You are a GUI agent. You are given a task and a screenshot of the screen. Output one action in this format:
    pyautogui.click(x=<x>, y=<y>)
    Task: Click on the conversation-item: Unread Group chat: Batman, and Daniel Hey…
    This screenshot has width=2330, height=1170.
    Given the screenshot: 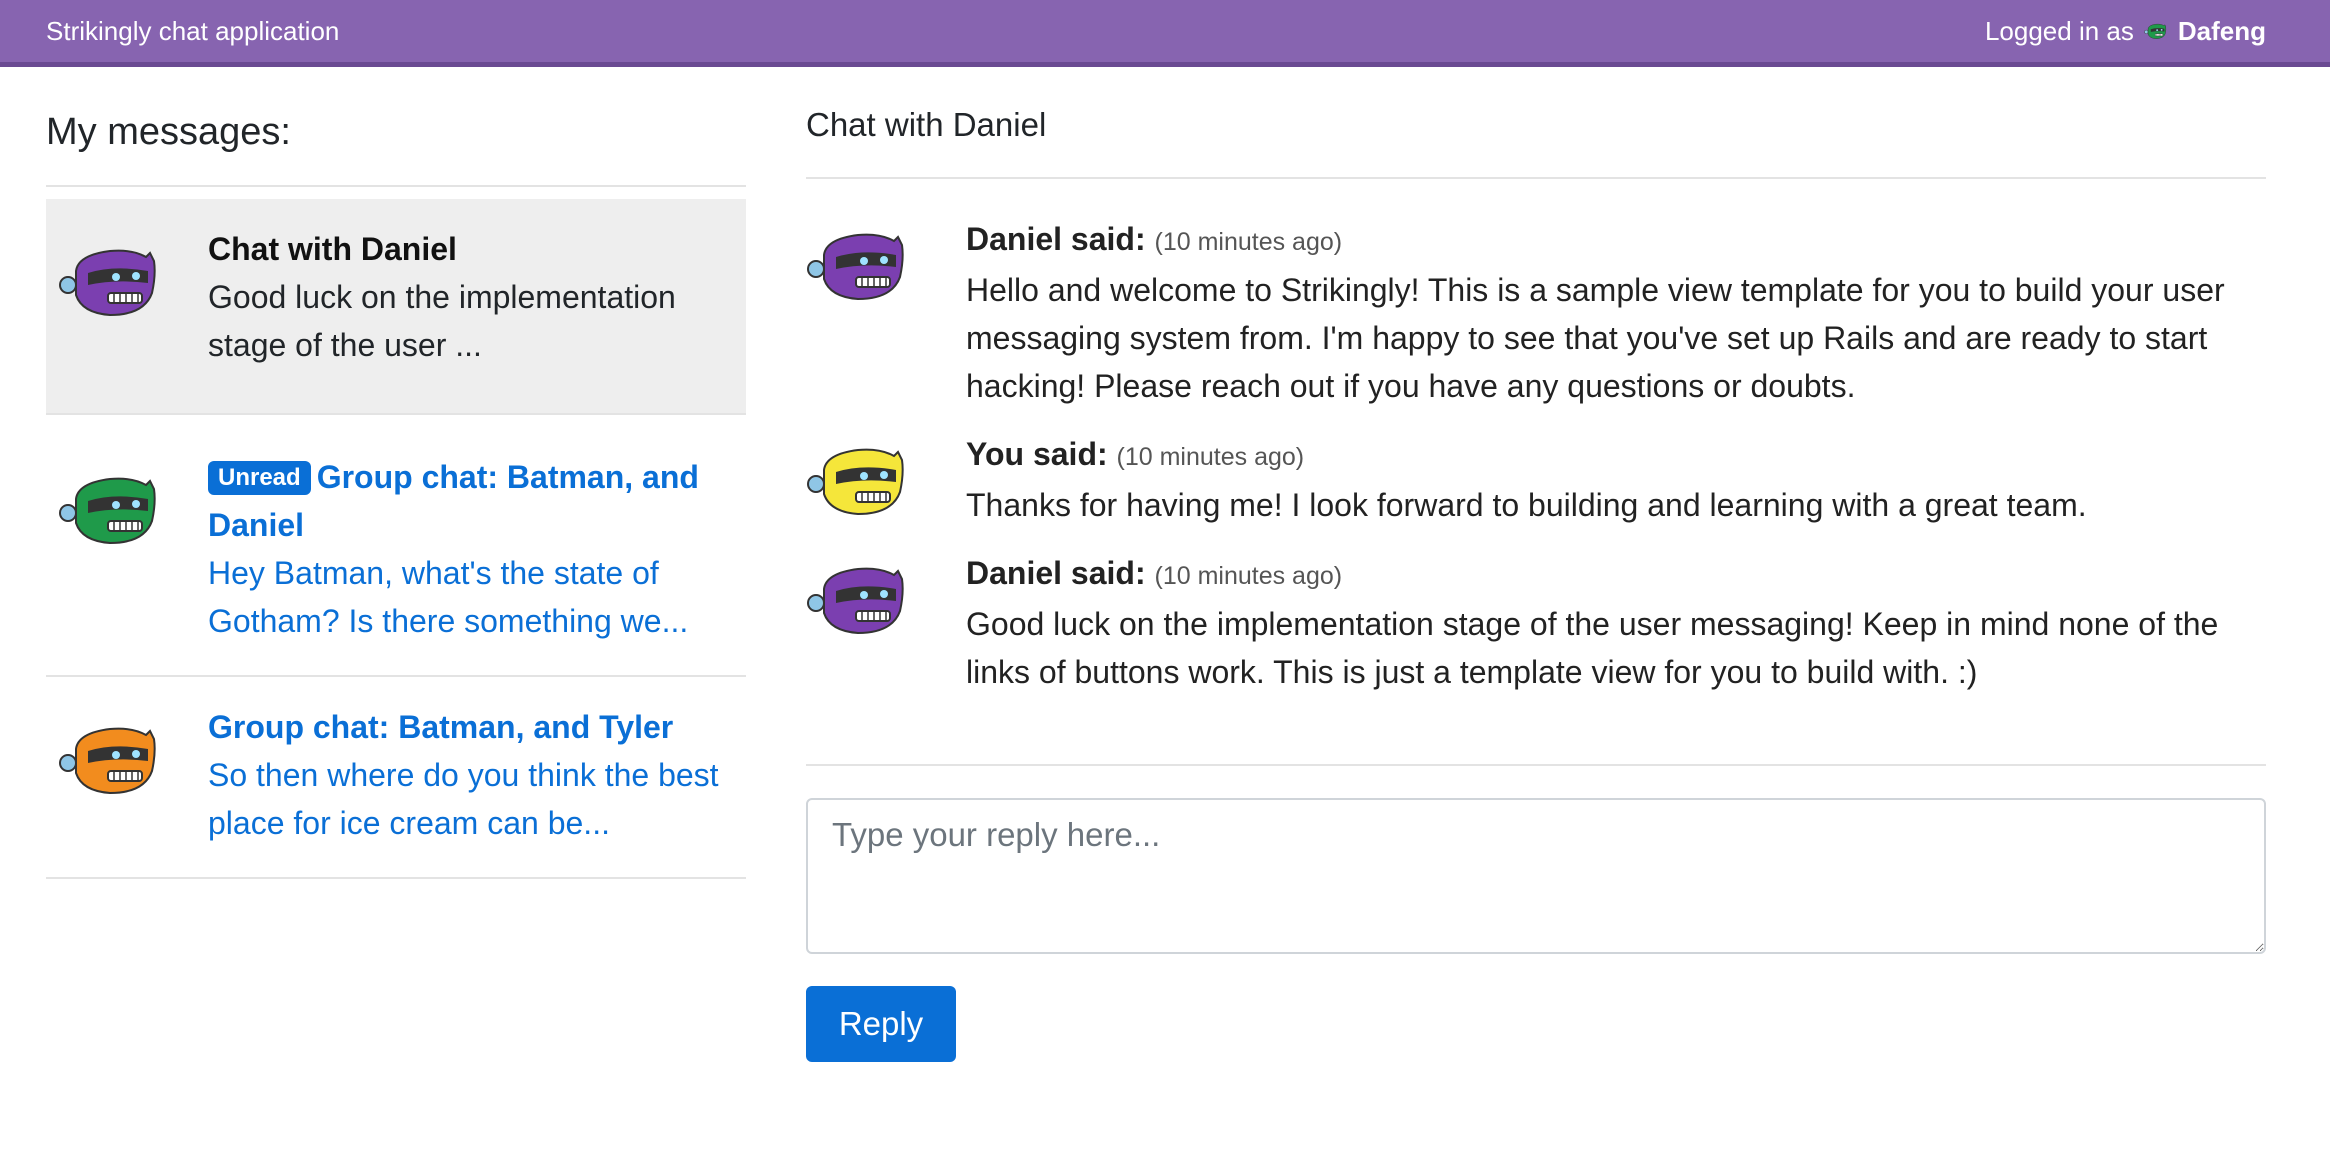 What is the action you would take?
    pyautogui.click(x=396, y=552)
    